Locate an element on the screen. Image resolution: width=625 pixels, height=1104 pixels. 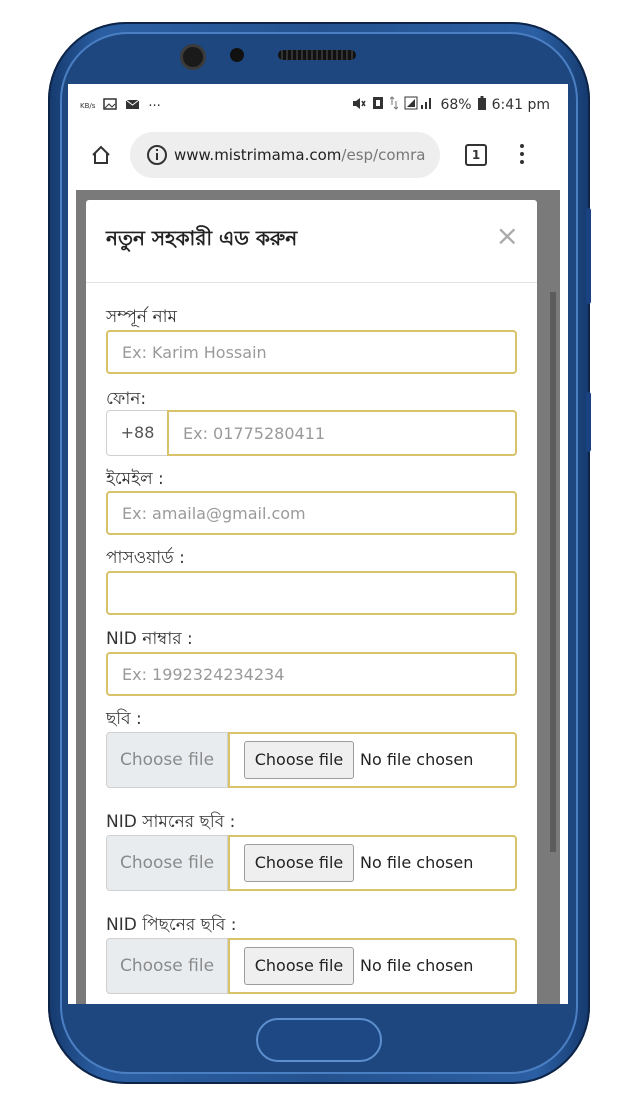
email-placeholder: Ex: amaila@gmail.com is located at coordinates (214, 513).